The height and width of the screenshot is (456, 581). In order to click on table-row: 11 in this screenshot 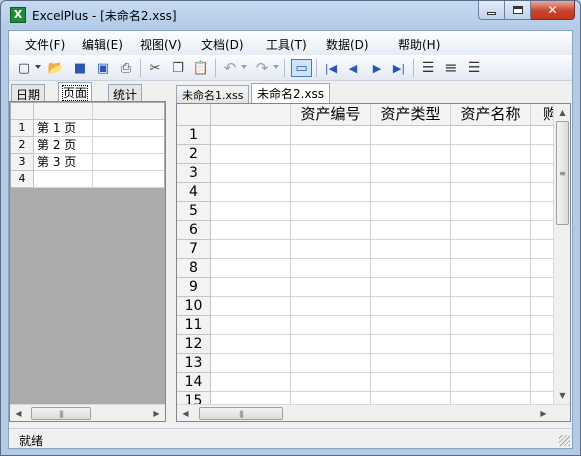, I will do `click(373, 325)`.